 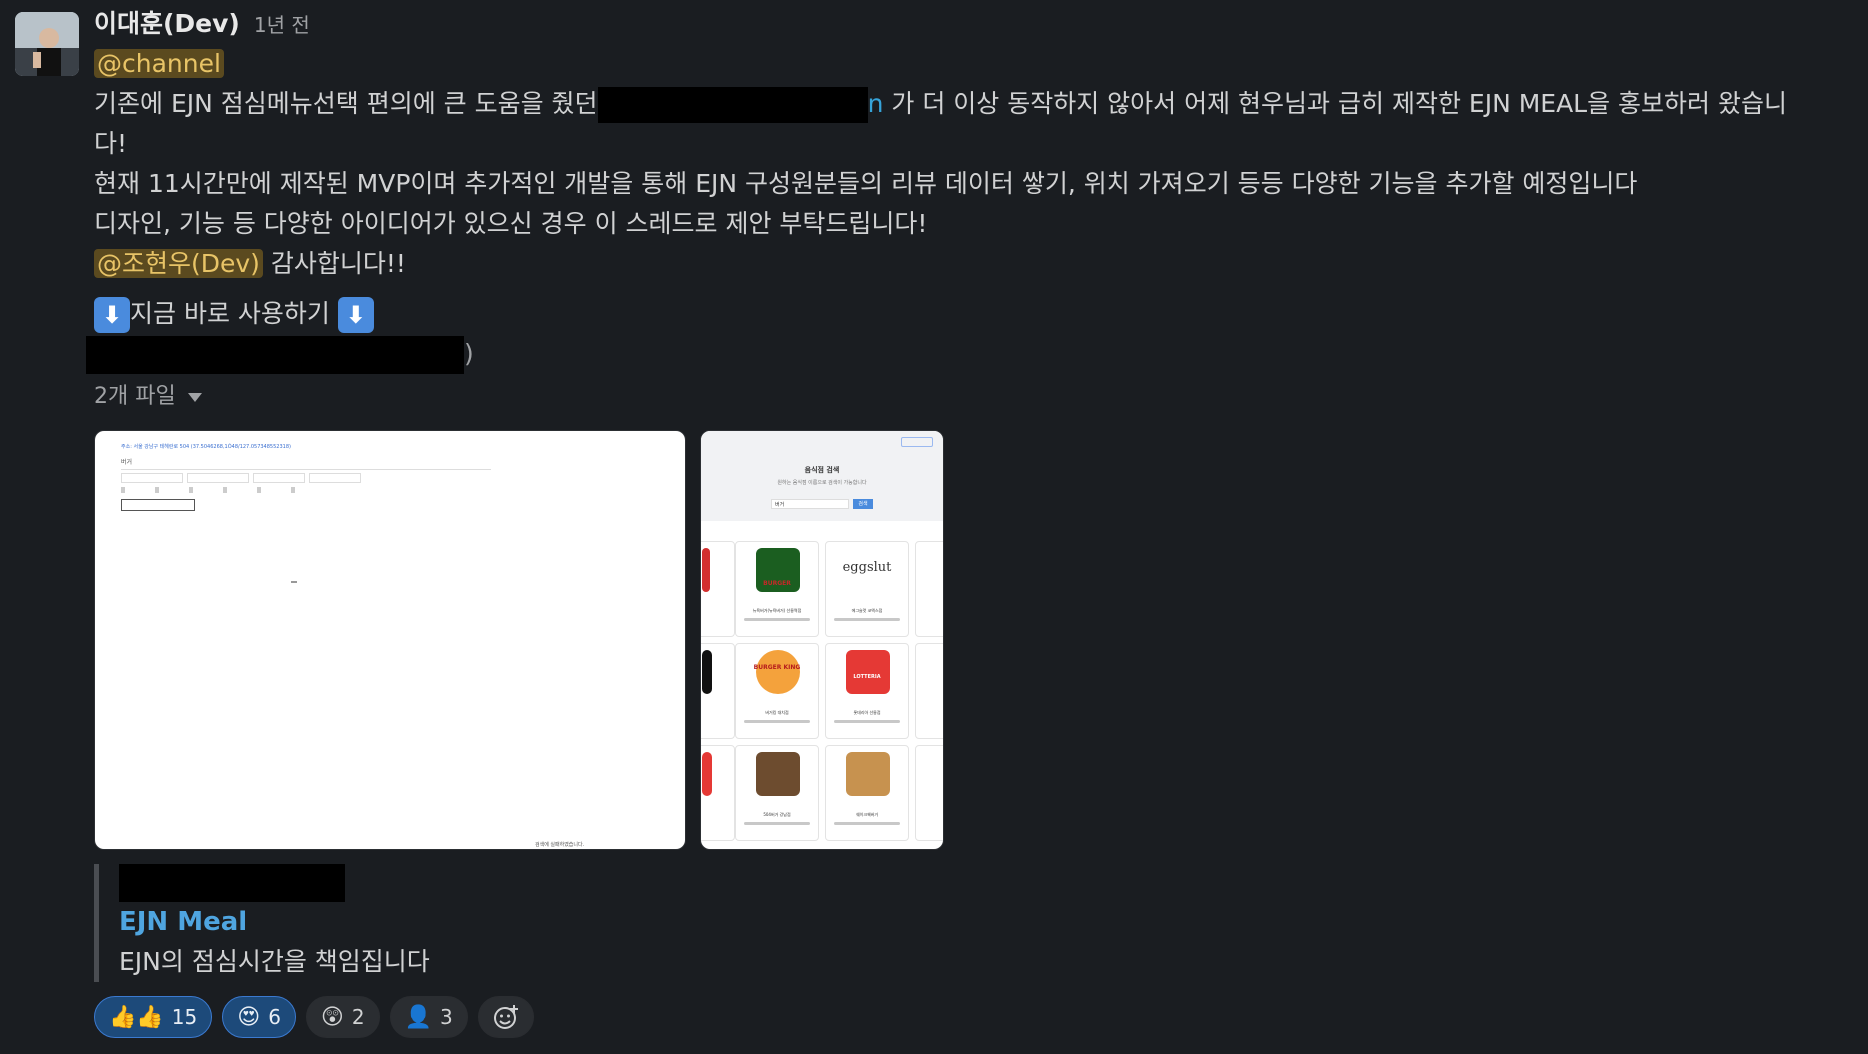 I want to click on card-name: 버거킹 대치점, so click(x=777, y=712).